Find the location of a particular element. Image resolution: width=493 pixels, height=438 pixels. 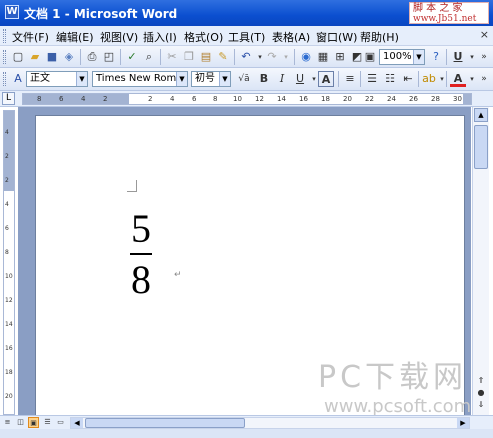

ruler-tick-label: 24 is located at coordinates (391, 99).